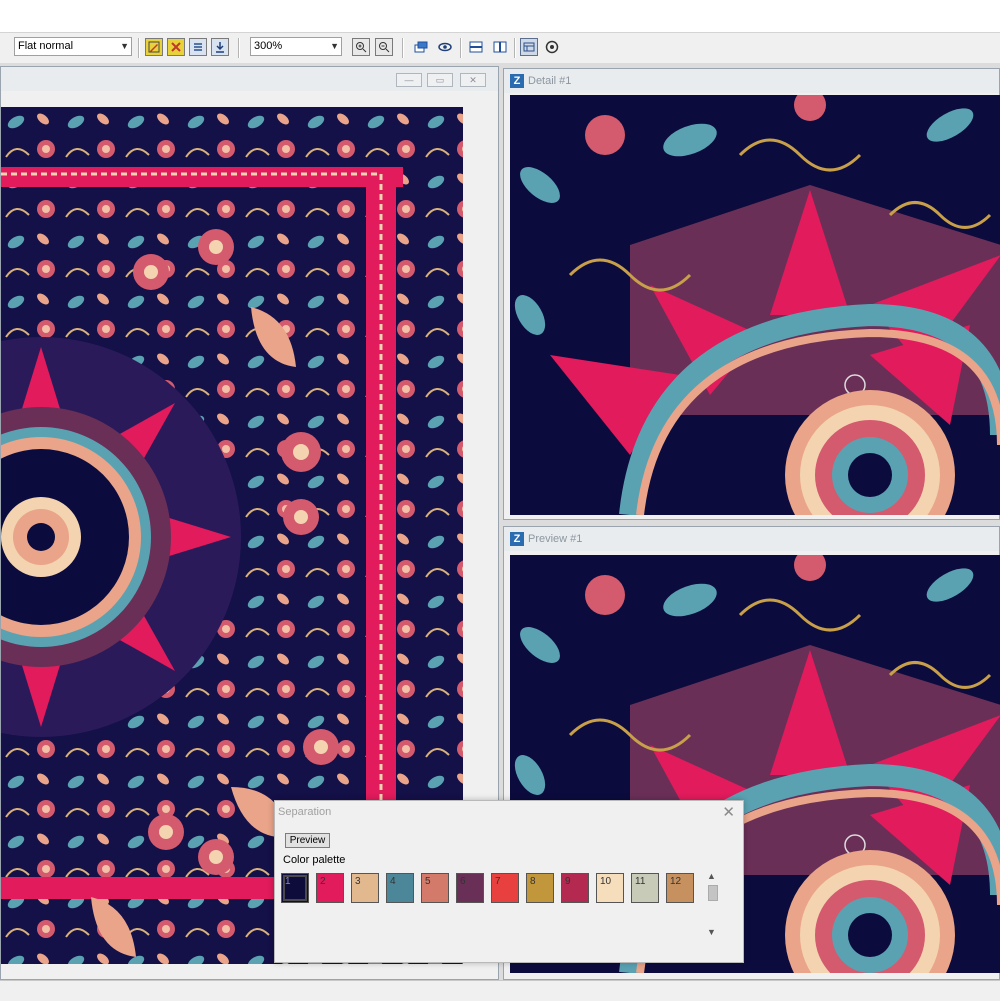 This screenshot has width=1000, height=1001. I want to click on color-swatch: 6, so click(470, 888).